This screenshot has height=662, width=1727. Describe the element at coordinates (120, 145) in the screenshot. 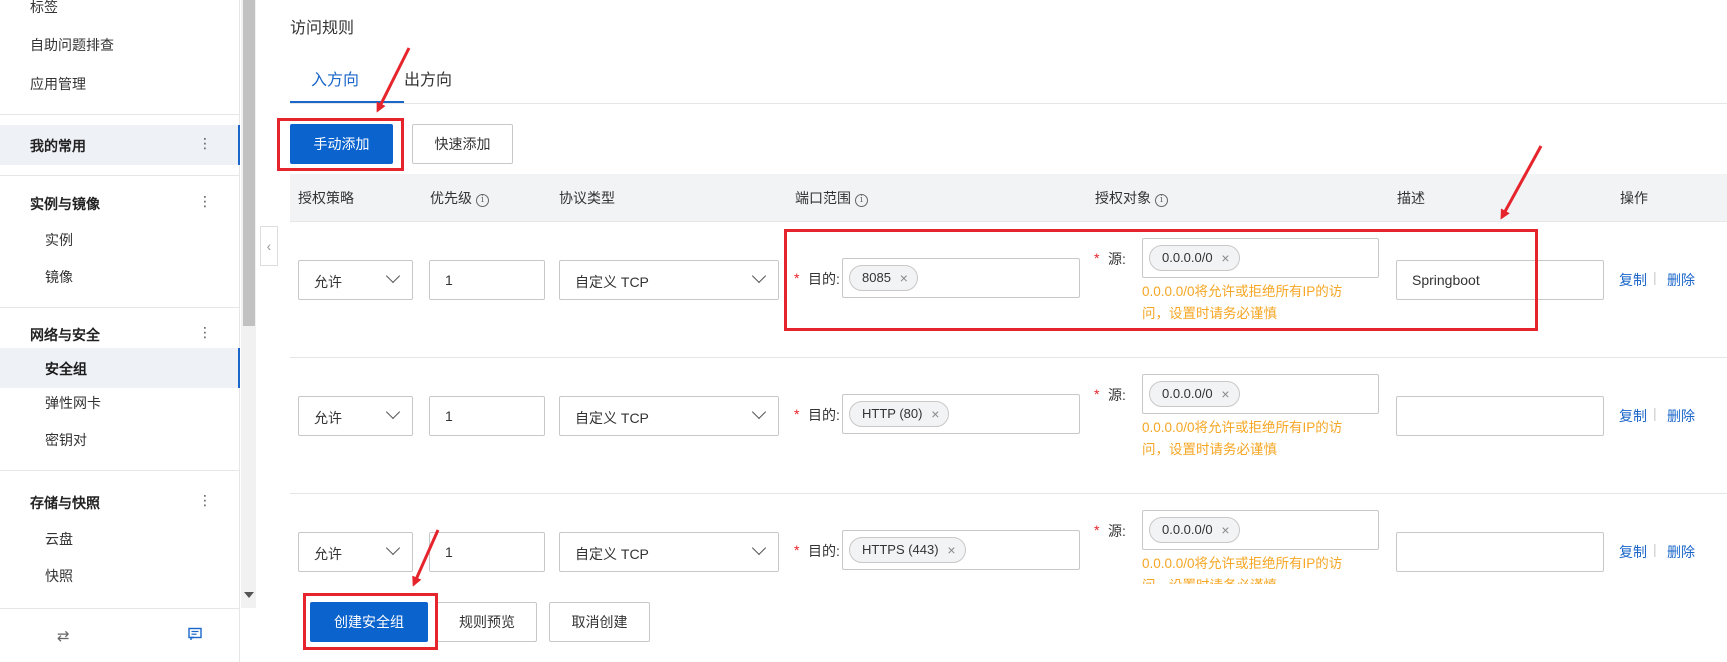

I see `sidebar-group-favorites: 我的常用 ⋮` at that location.